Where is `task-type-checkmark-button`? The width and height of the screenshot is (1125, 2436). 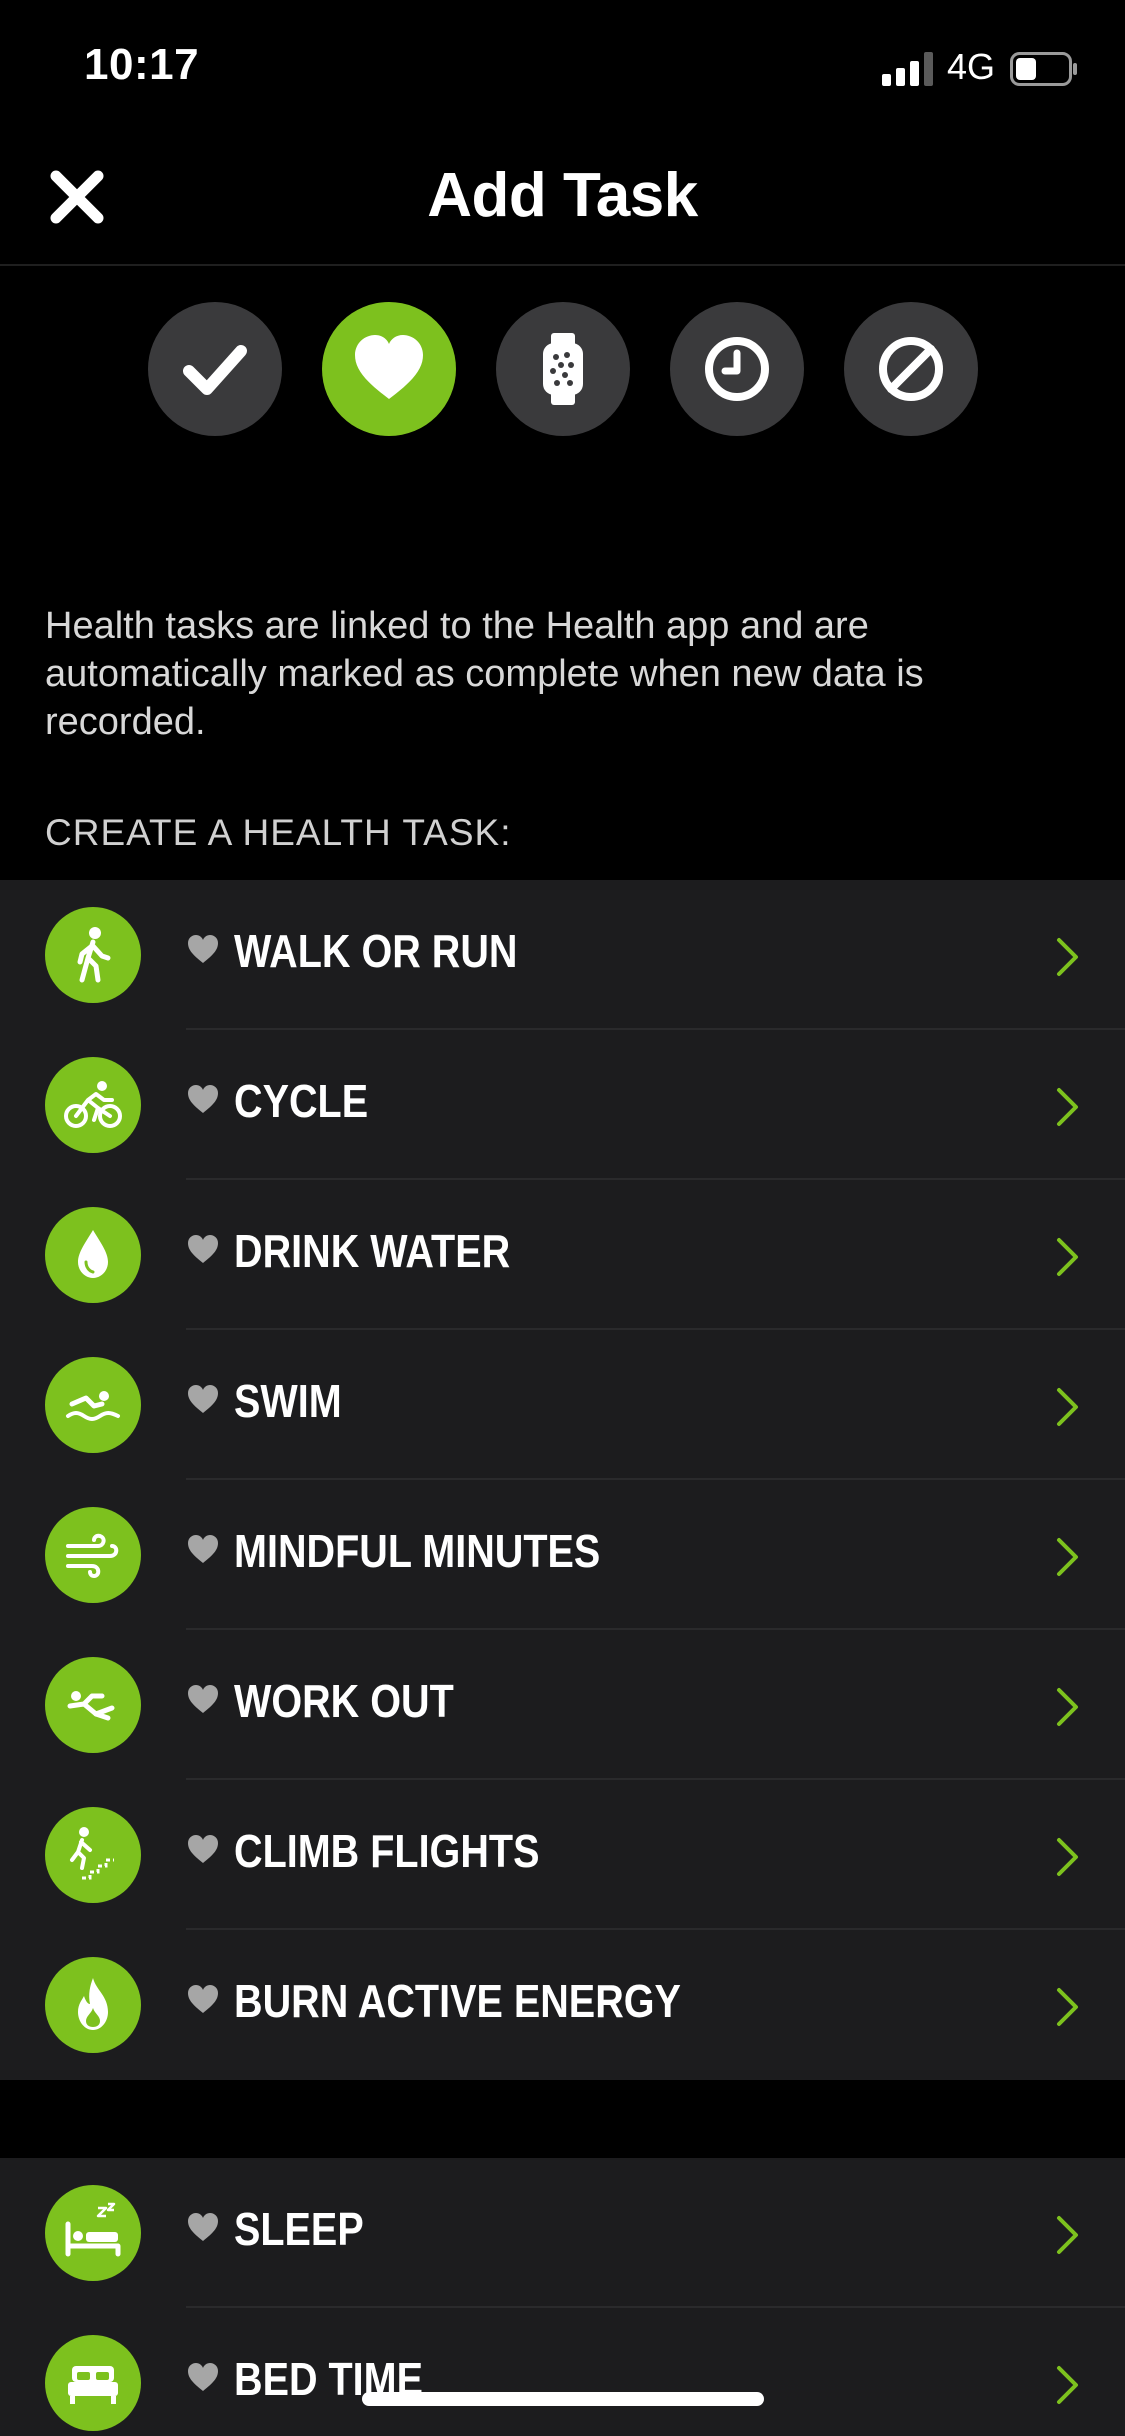
task-type-checkmark-button is located at coordinates (215, 369).